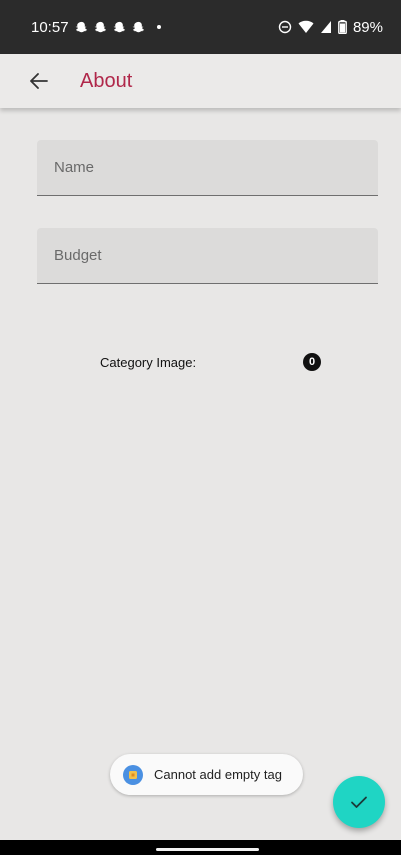  I want to click on toast: Cannot add empty tag, so click(206, 774).